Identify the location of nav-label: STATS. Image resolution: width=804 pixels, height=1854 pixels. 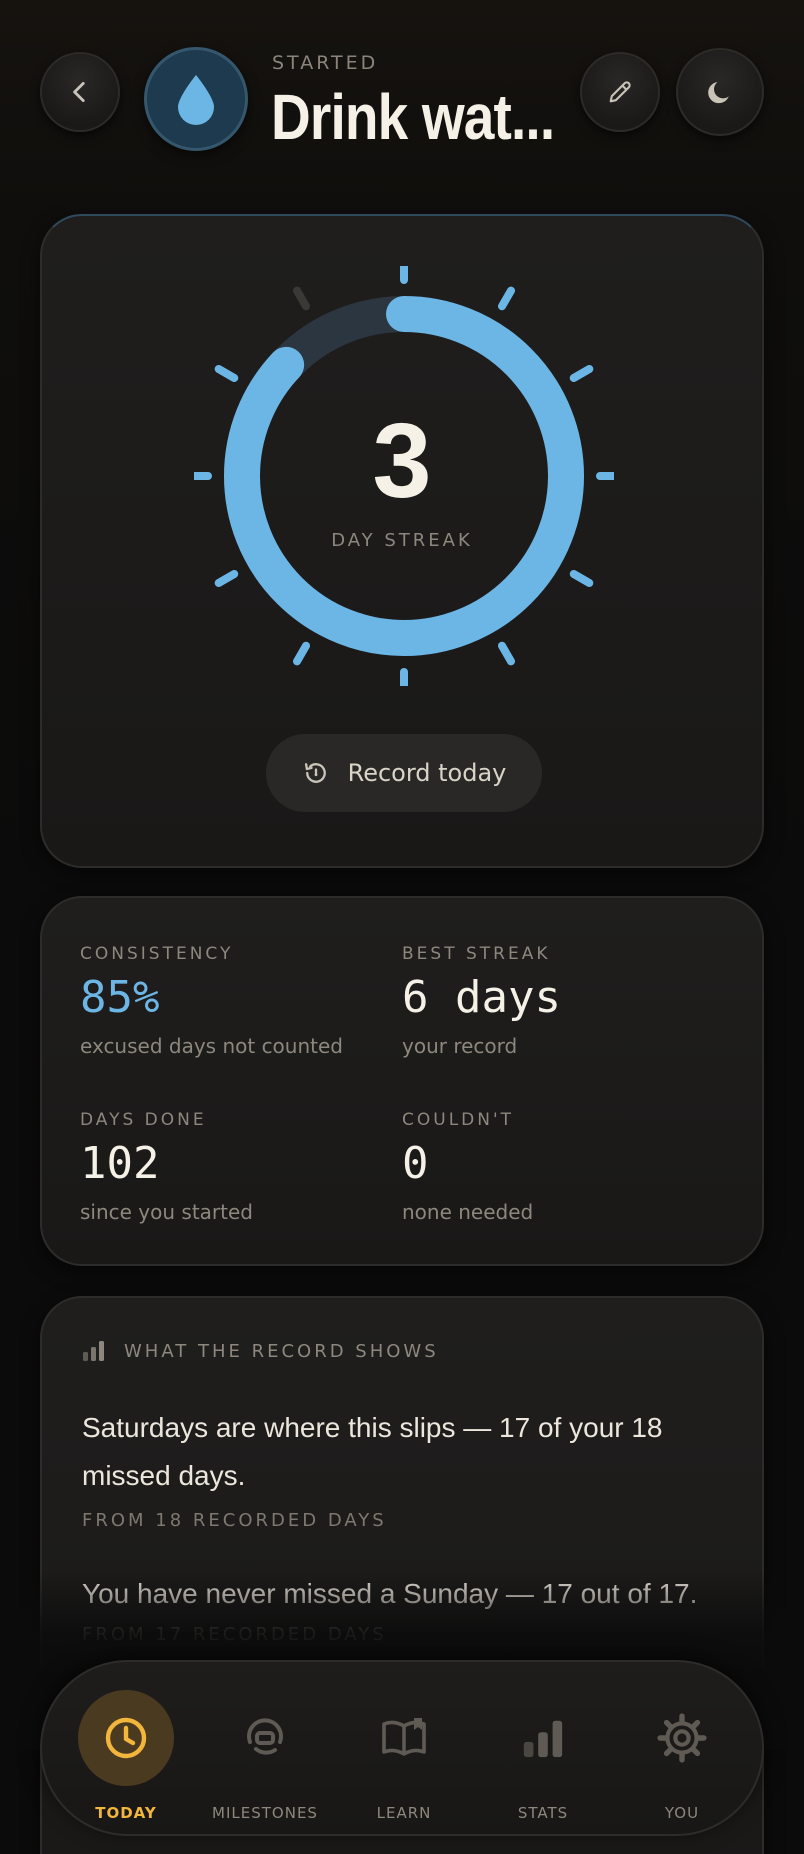
(543, 1813).